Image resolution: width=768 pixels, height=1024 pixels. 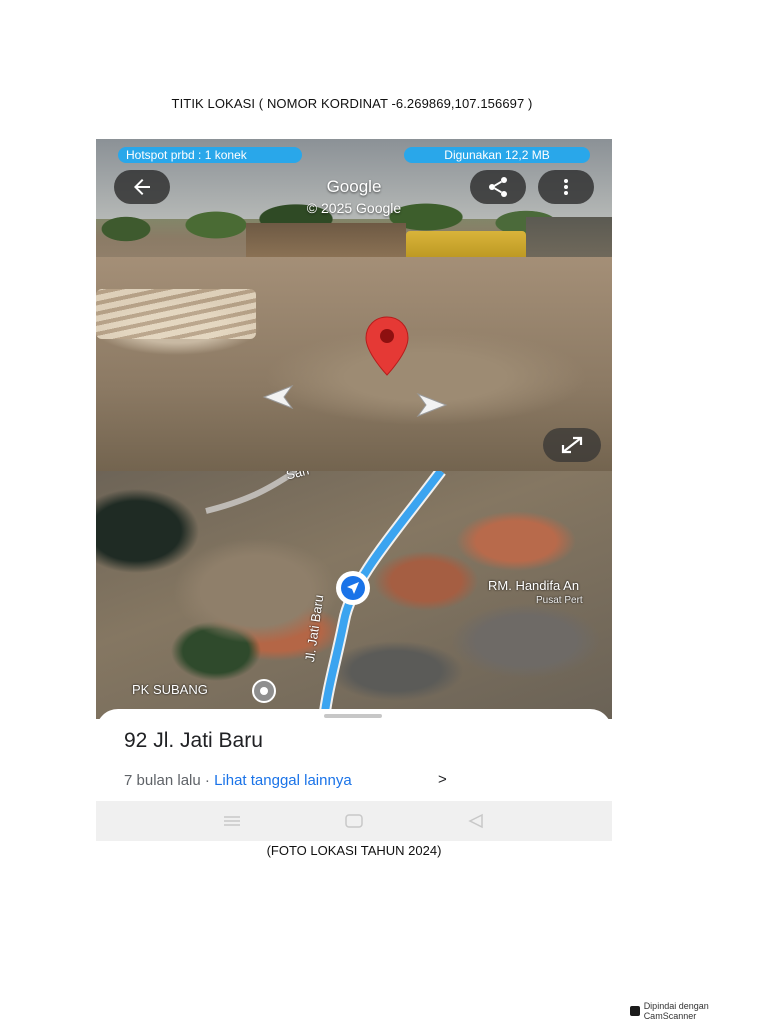 I want to click on more-options-button, so click(x=566, y=187).